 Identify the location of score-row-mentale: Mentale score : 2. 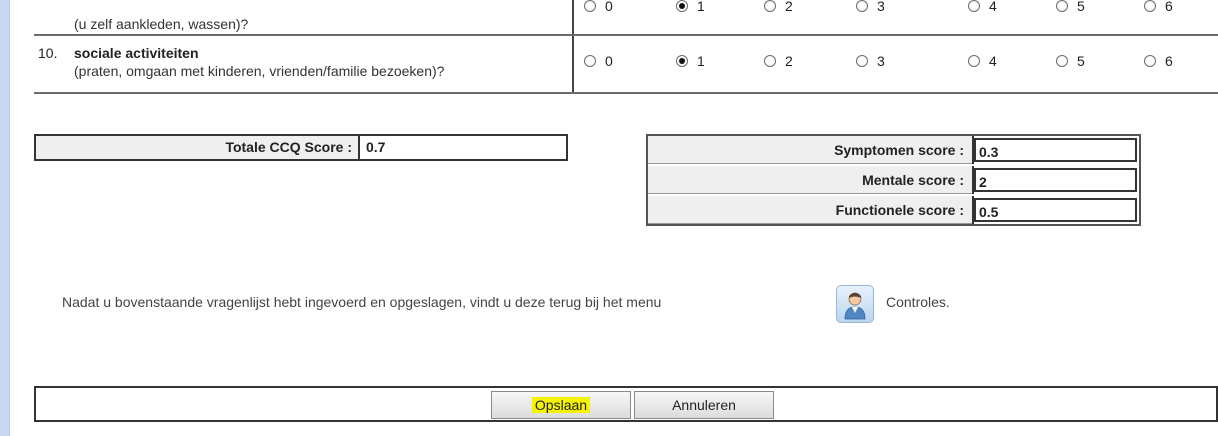
(893, 180).